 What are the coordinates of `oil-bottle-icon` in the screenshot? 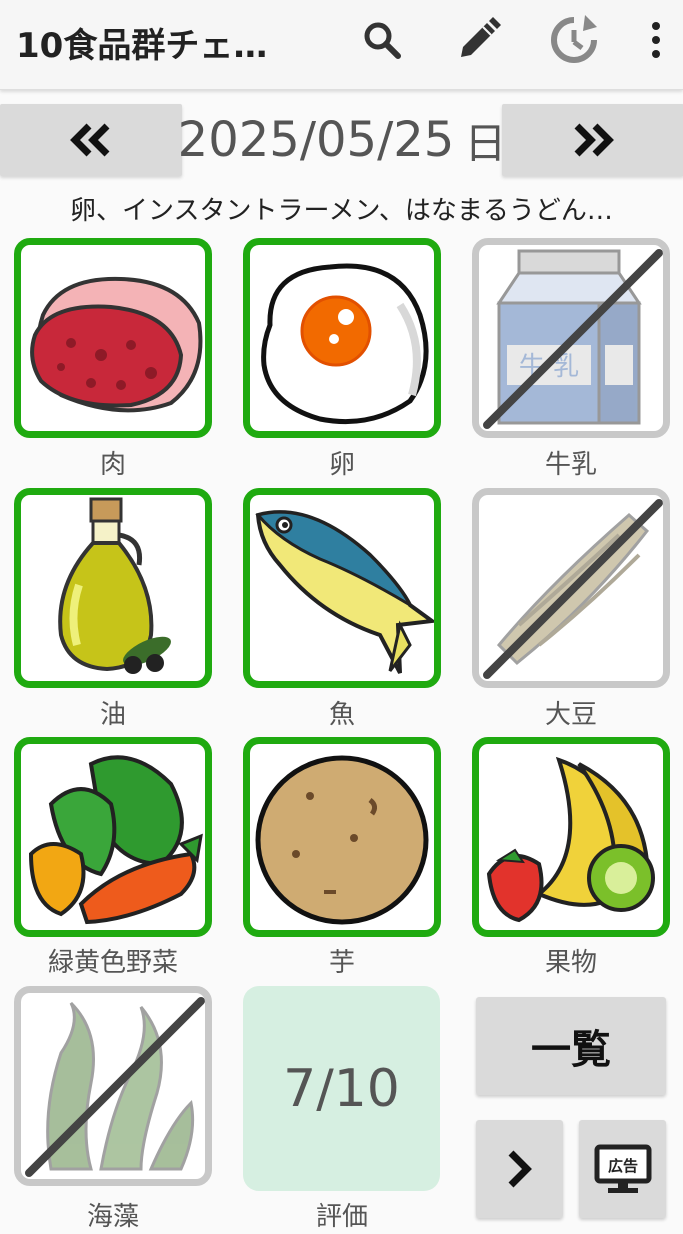 It's located at (114, 585).